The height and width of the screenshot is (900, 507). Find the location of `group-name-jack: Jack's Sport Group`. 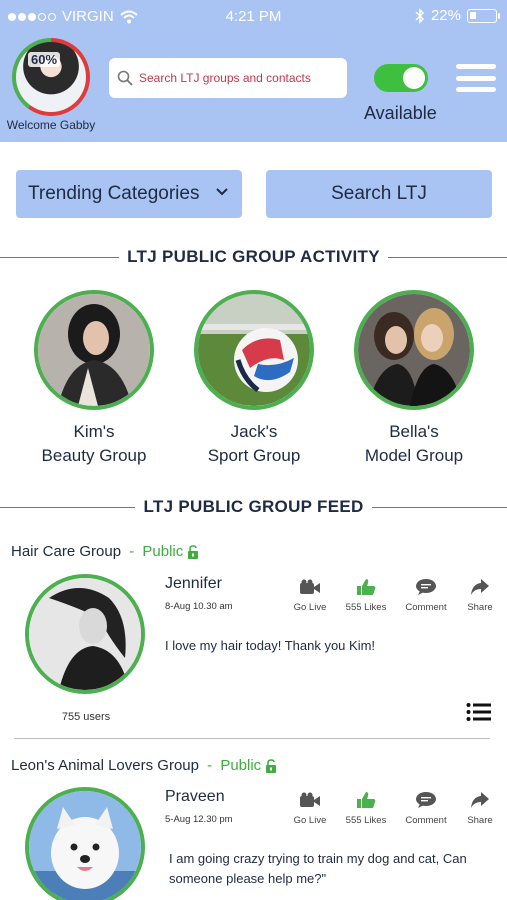

group-name-jack: Jack's Sport Group is located at coordinates (254, 443).